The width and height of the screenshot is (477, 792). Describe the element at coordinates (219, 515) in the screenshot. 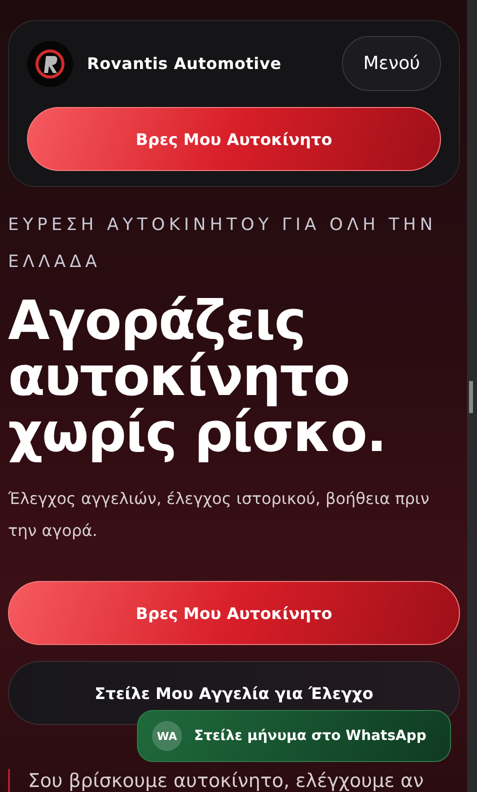

I see `subtitle: Έλεγχος αγγελιών, έλεγχος ιστορικού, βοήθεια πριν την αγορά.` at that location.